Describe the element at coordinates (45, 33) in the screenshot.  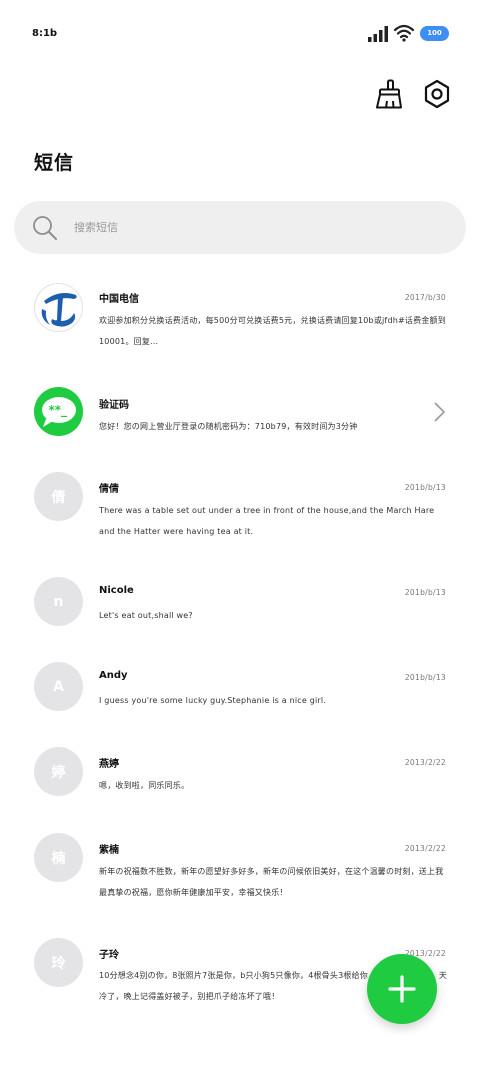
I see `status-time: 8:1b` at that location.